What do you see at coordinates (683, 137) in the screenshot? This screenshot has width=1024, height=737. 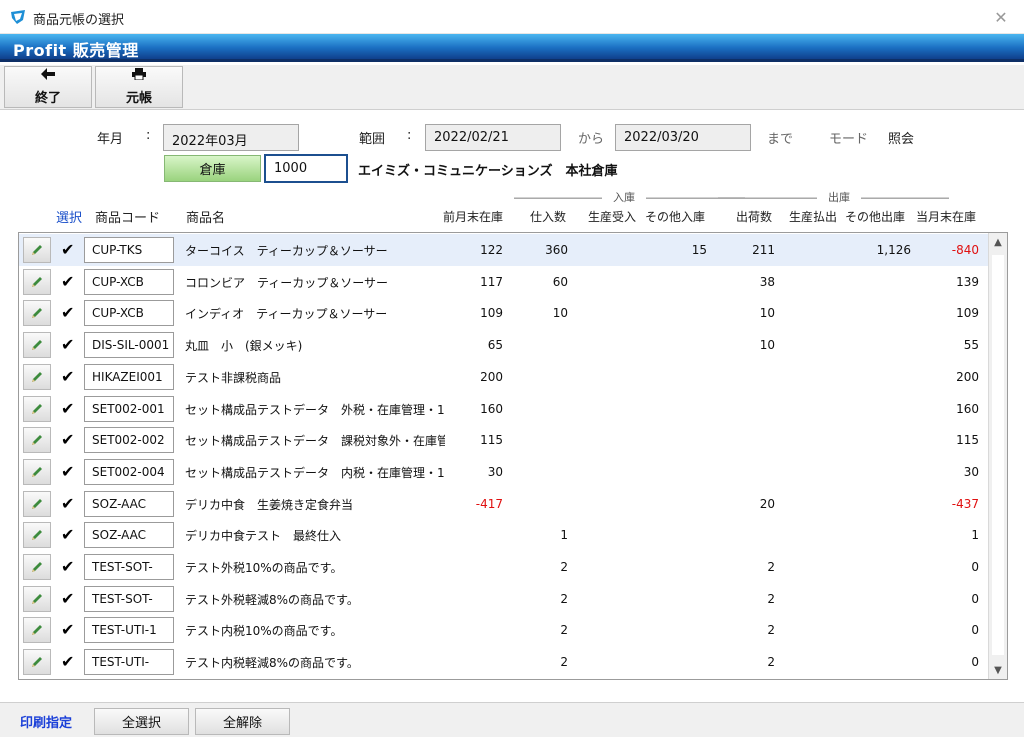 I see `range-to-field: 2022/03/20` at bounding box center [683, 137].